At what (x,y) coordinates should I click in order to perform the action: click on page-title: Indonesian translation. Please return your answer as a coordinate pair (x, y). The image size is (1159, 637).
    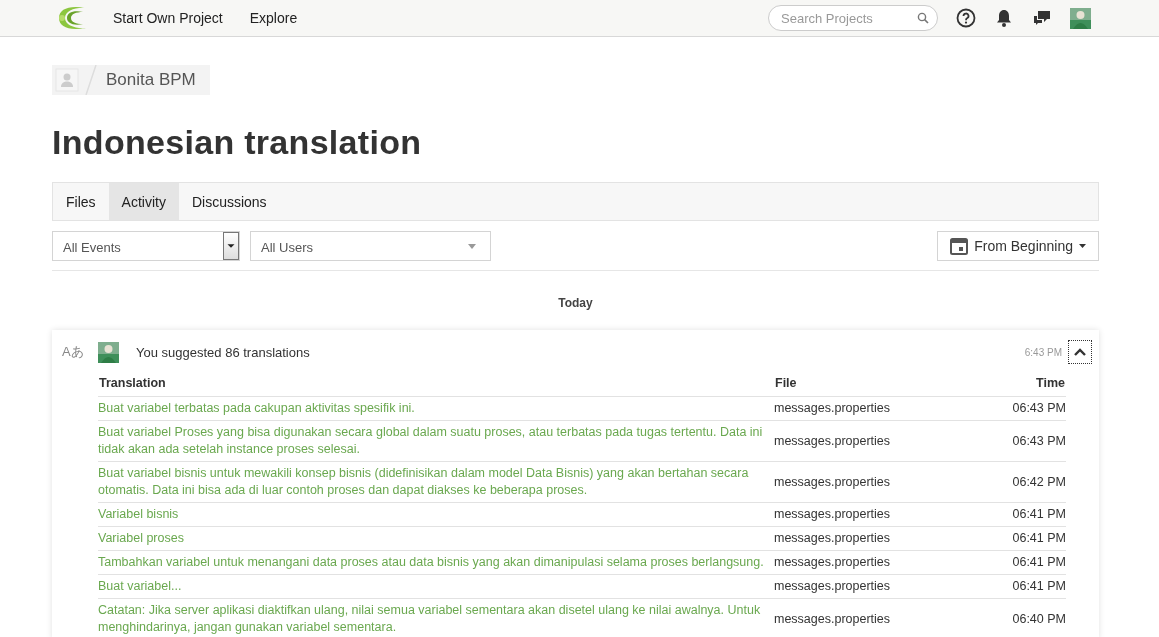
    Looking at the image, I should click on (237, 142).